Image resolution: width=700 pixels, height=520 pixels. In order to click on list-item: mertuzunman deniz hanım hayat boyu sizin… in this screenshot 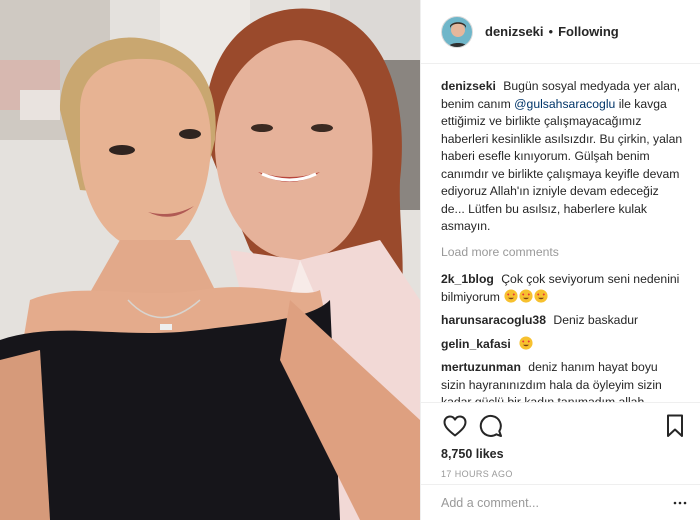, I will do `click(562, 380)`.